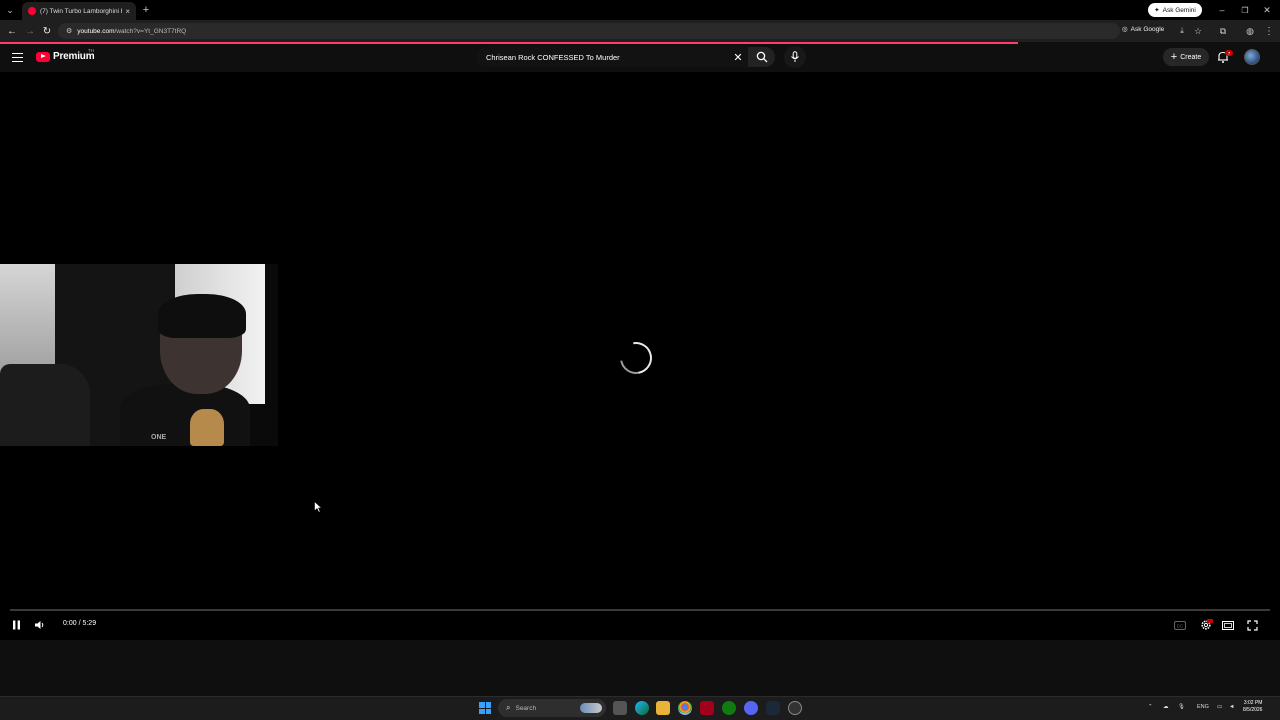 This screenshot has height=720, width=1280. I want to click on discord-icon, so click(751, 708).